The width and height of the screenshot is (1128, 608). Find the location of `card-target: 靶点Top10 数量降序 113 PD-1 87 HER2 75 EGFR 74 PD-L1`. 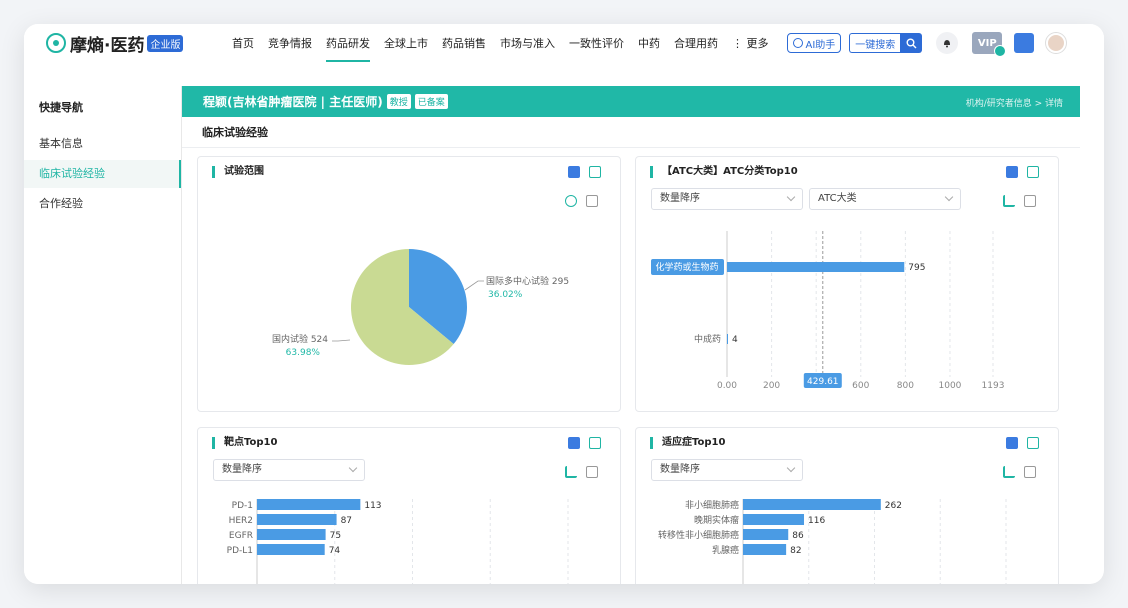

card-target: 靶点Top10 数量降序 113 PD-1 87 HER2 75 EGFR 74 PD-L1 is located at coordinates (409, 505).